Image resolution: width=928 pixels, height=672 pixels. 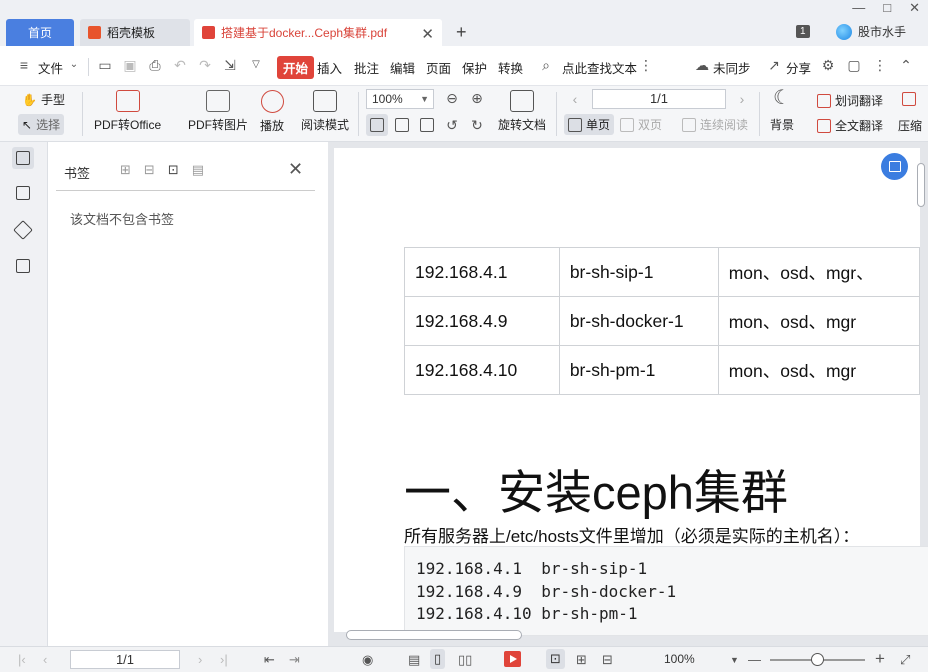 I want to click on window-count-badge: 1, so click(x=803, y=31).